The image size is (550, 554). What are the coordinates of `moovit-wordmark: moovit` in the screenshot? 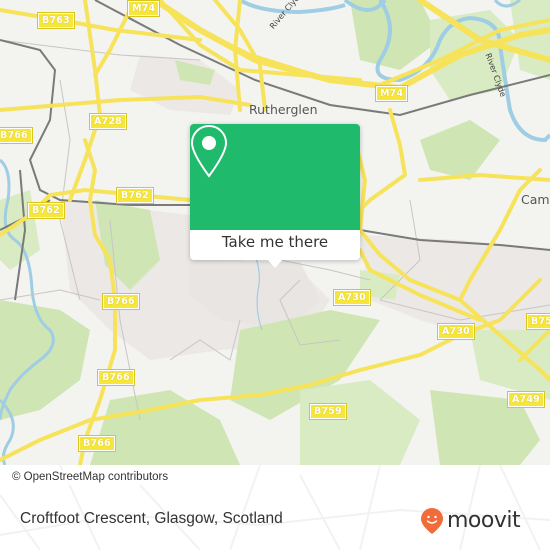 It's located at (484, 520).